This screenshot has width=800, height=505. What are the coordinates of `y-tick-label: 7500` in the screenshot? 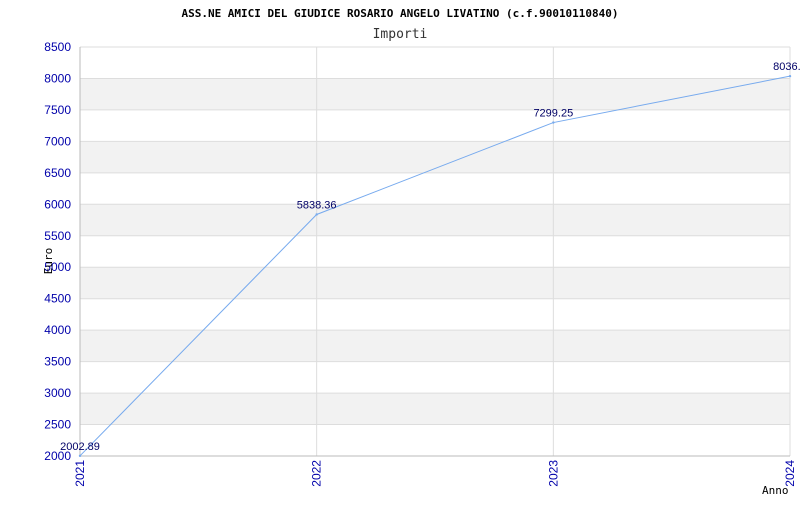 It's located at (57, 110).